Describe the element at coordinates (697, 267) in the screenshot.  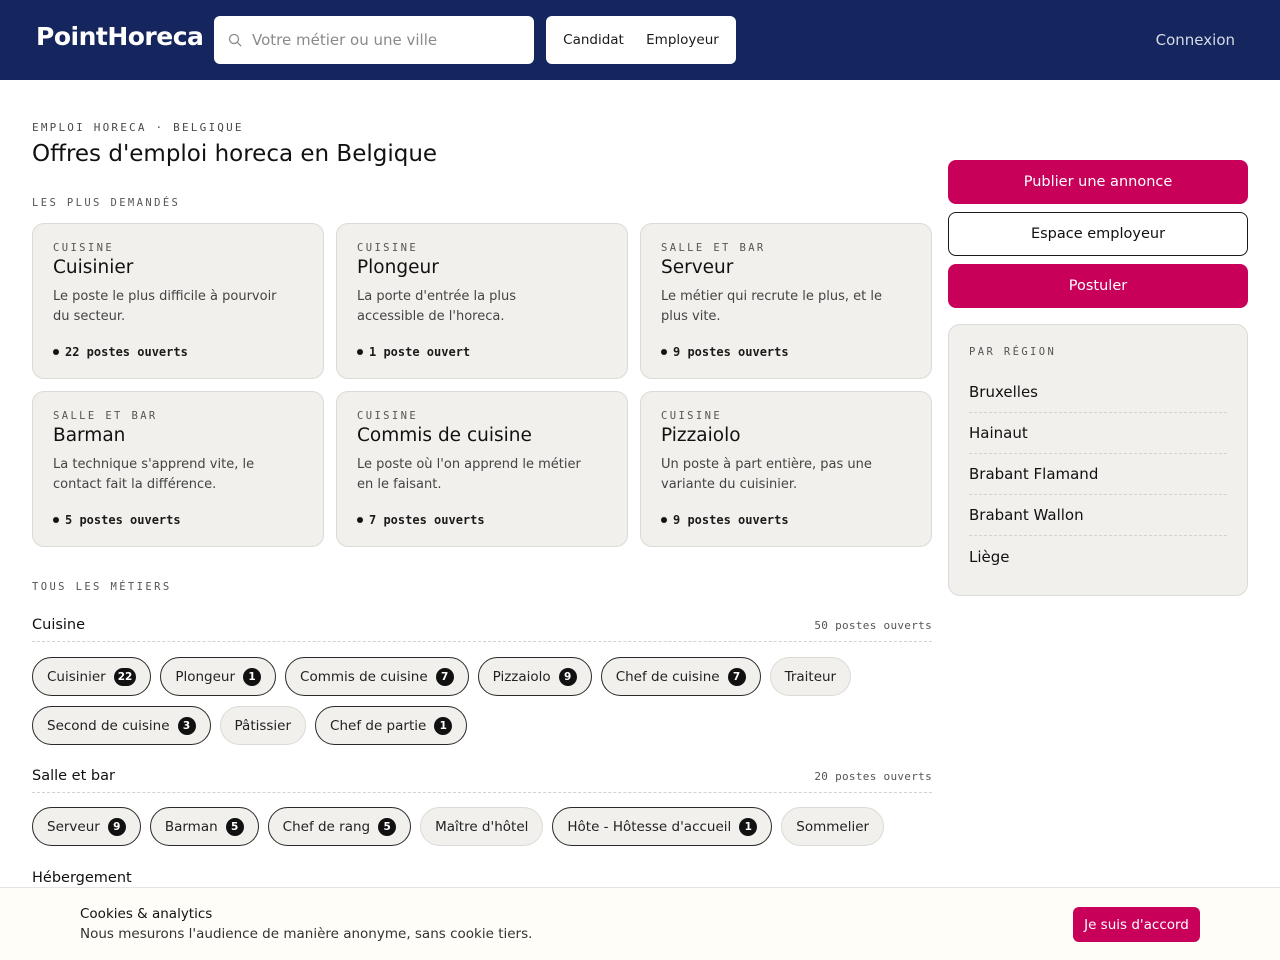
I see `job-card-title: Serveur` at that location.